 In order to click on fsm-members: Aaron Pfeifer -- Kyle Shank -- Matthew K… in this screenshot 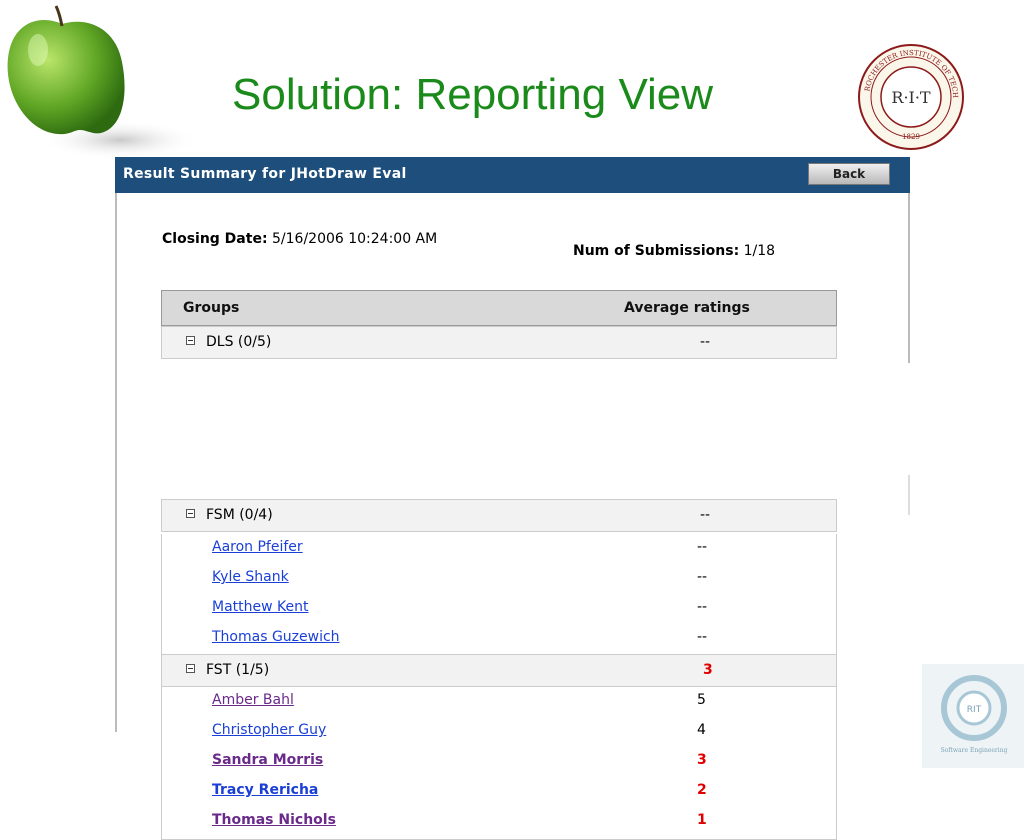, I will do `click(499, 594)`.